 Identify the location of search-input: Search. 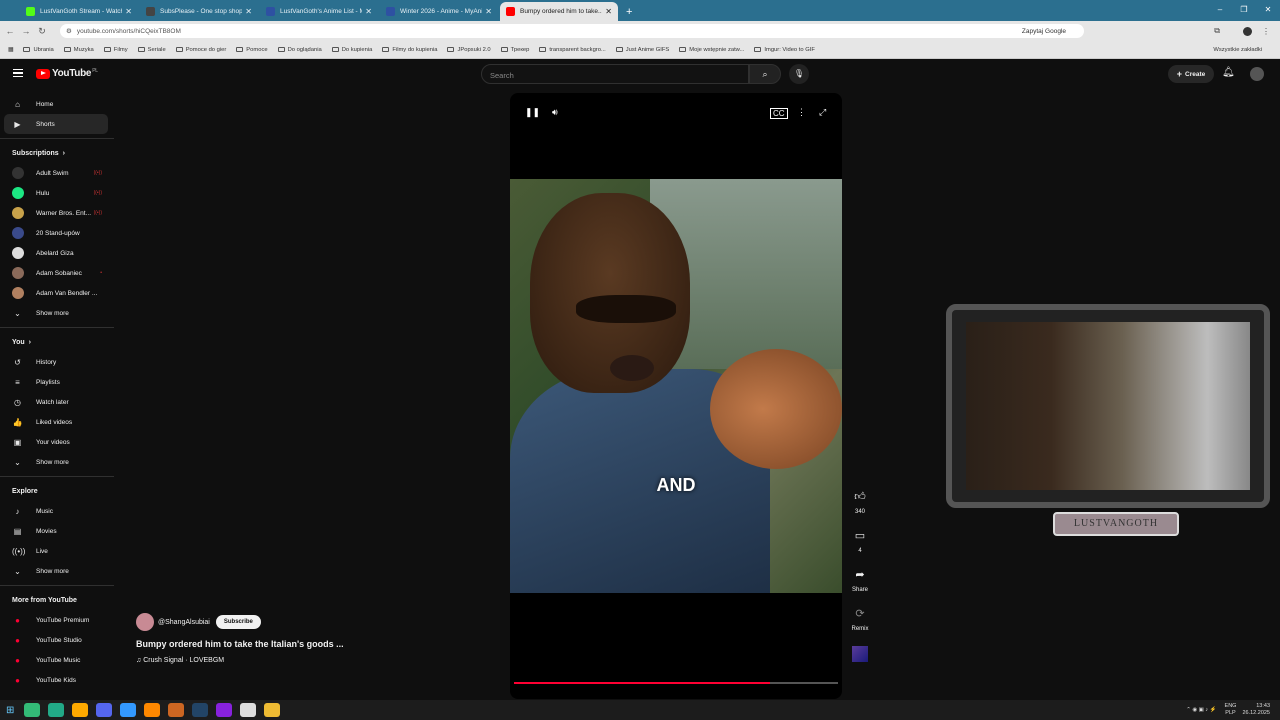
(615, 74).